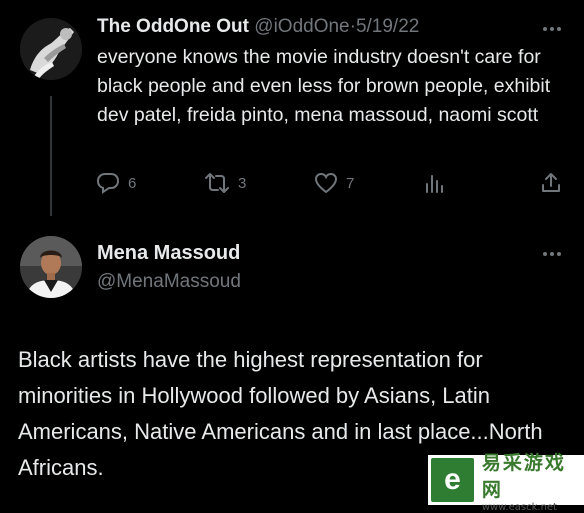 The height and width of the screenshot is (513, 584). What do you see at coordinates (523, 476) in the screenshot?
I see `watermark-site-name: 易采游戏网` at bounding box center [523, 476].